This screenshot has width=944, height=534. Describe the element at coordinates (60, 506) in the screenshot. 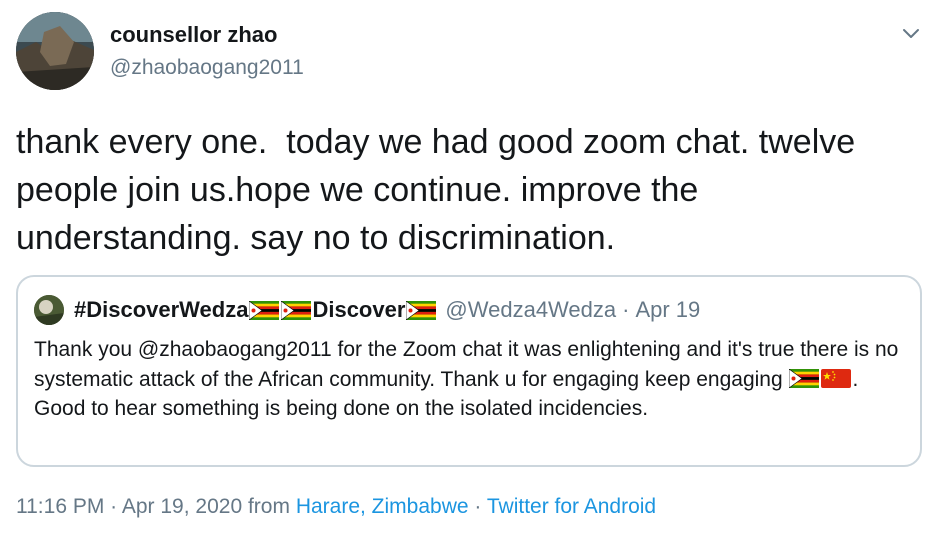

I see `tweet-time: 11:16 PM` at that location.